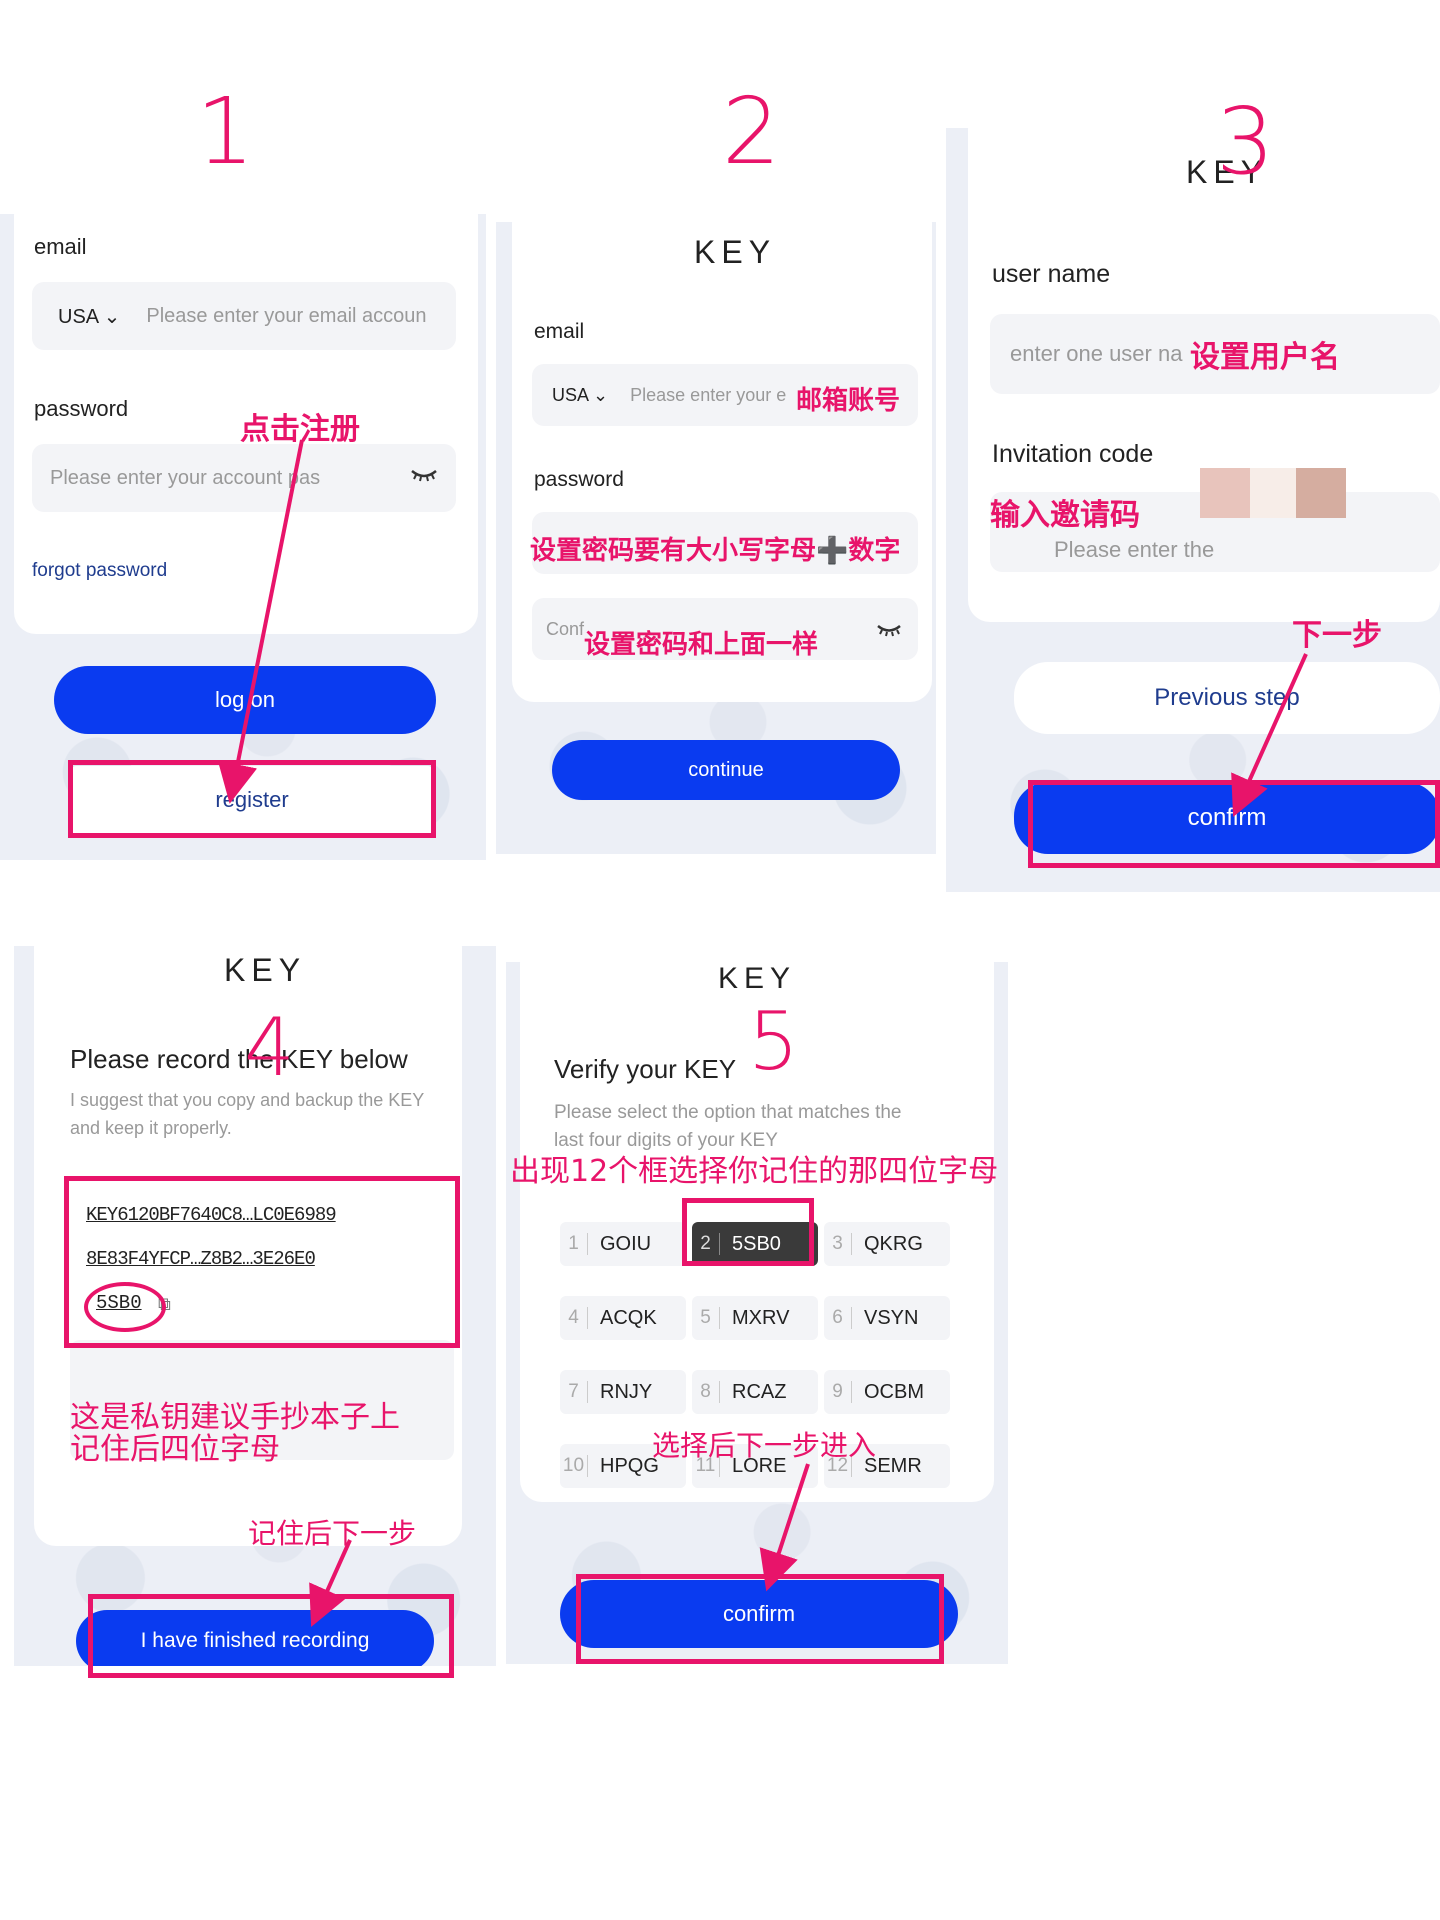 The height and width of the screenshot is (1920, 1440). I want to click on key-option-7: 7 RNJY, so click(623, 1392).